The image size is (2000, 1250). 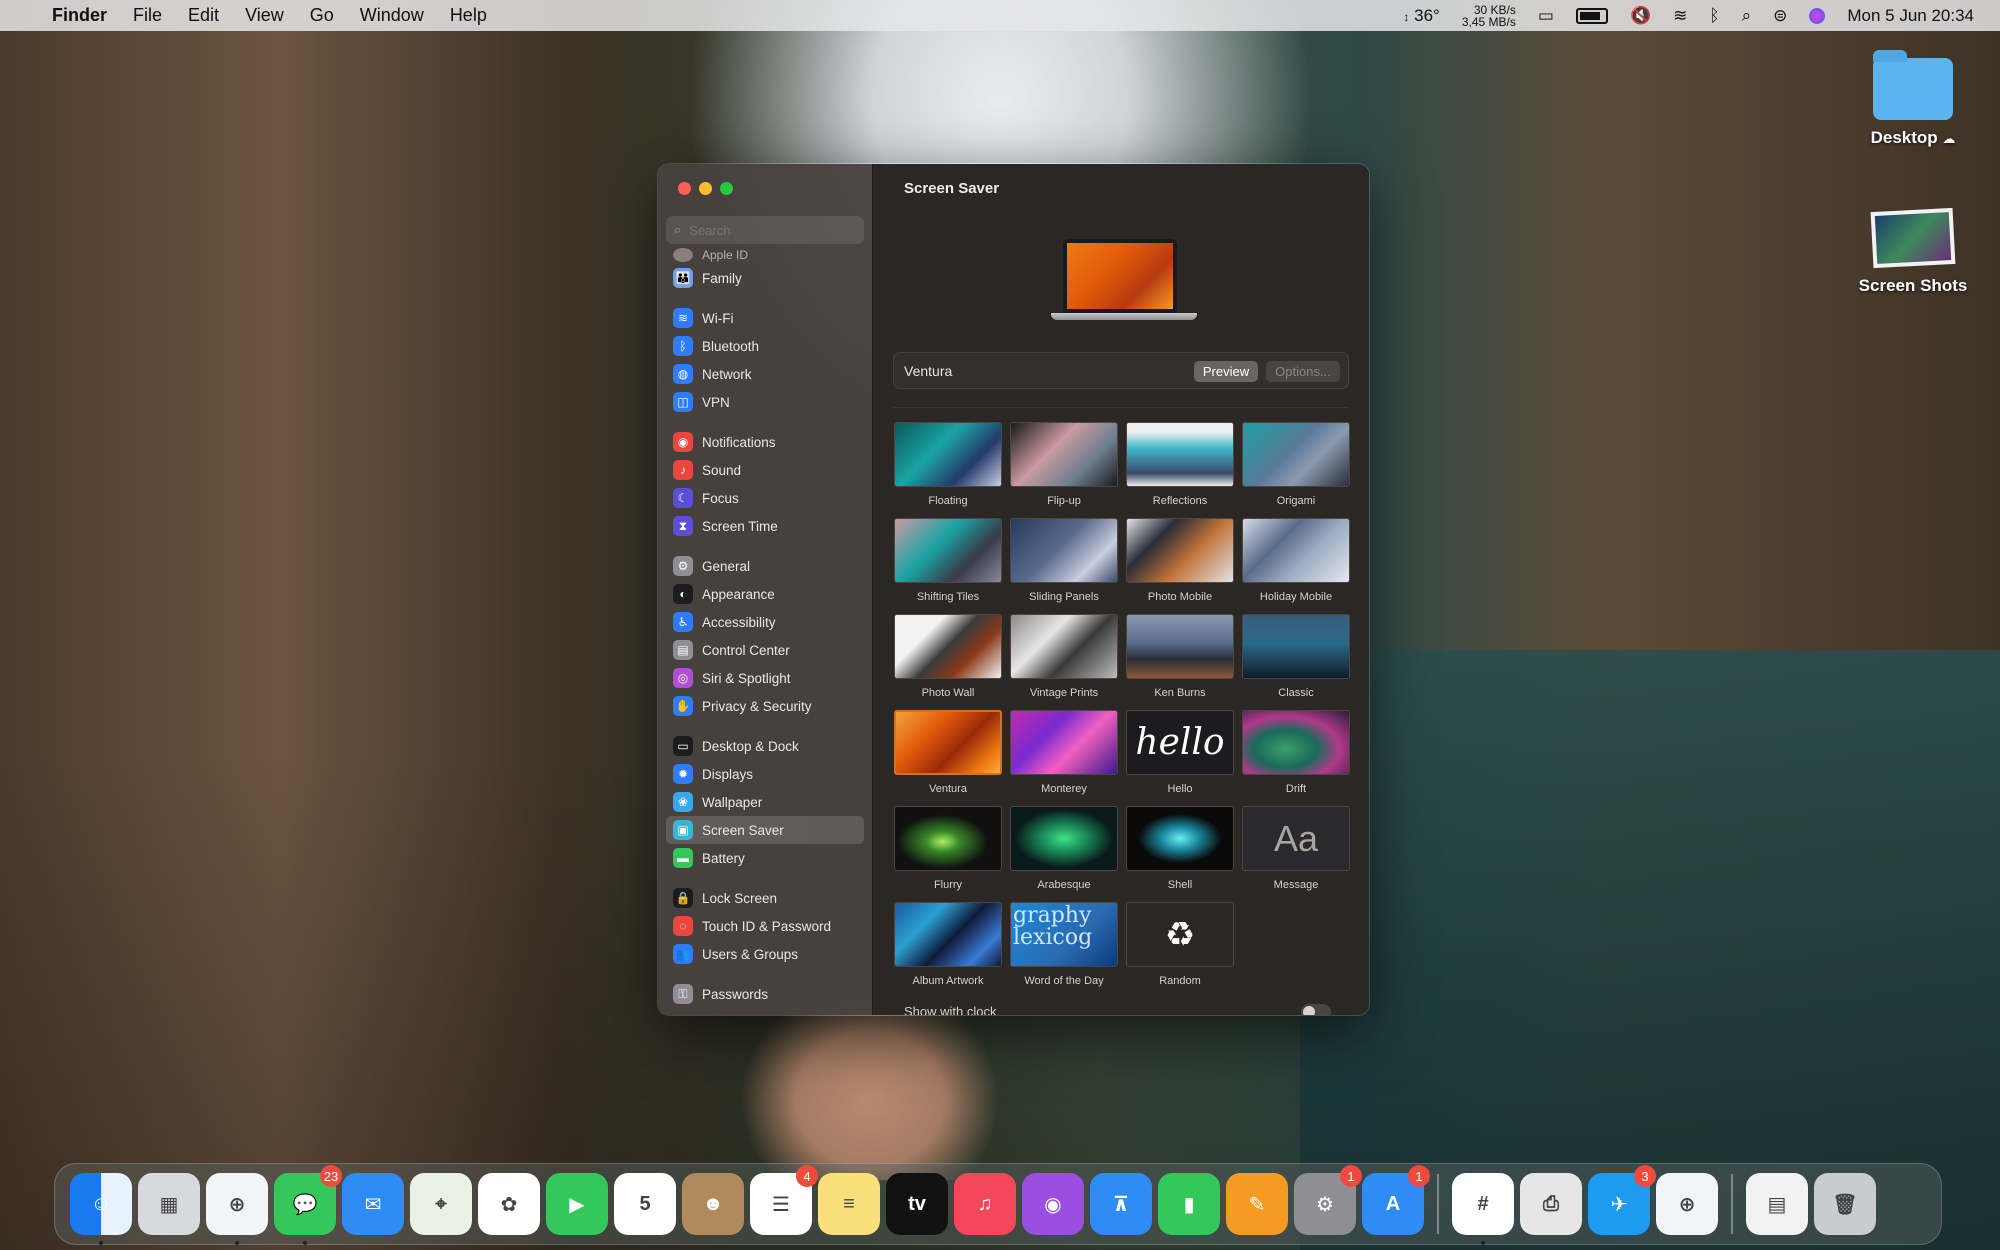 I want to click on saver-tile-holiday-mobile: Holiday Mobile, so click(x=1296, y=561).